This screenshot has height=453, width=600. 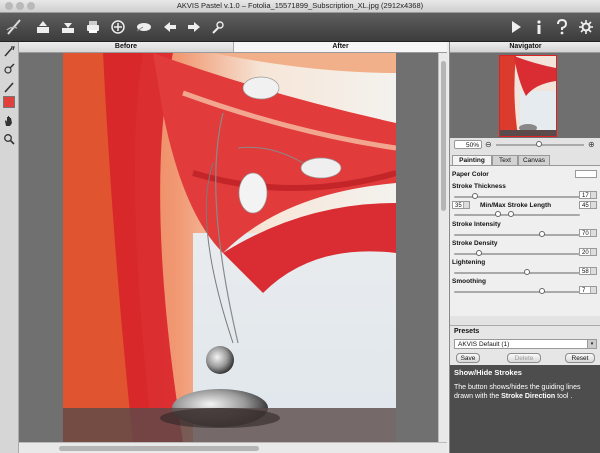 I want to click on help-text-end: tool ., so click(x=564, y=396).